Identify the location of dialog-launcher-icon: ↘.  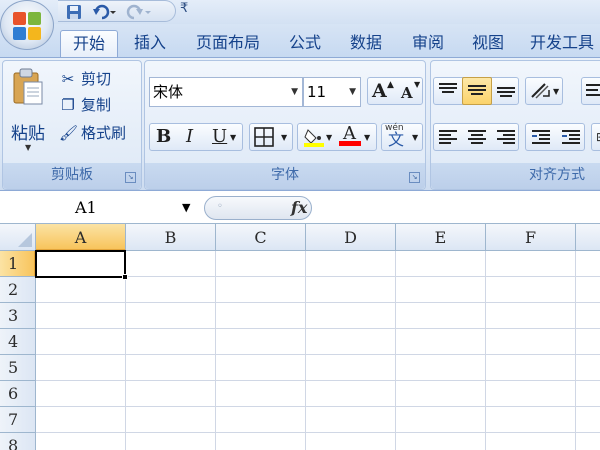
(414, 177).